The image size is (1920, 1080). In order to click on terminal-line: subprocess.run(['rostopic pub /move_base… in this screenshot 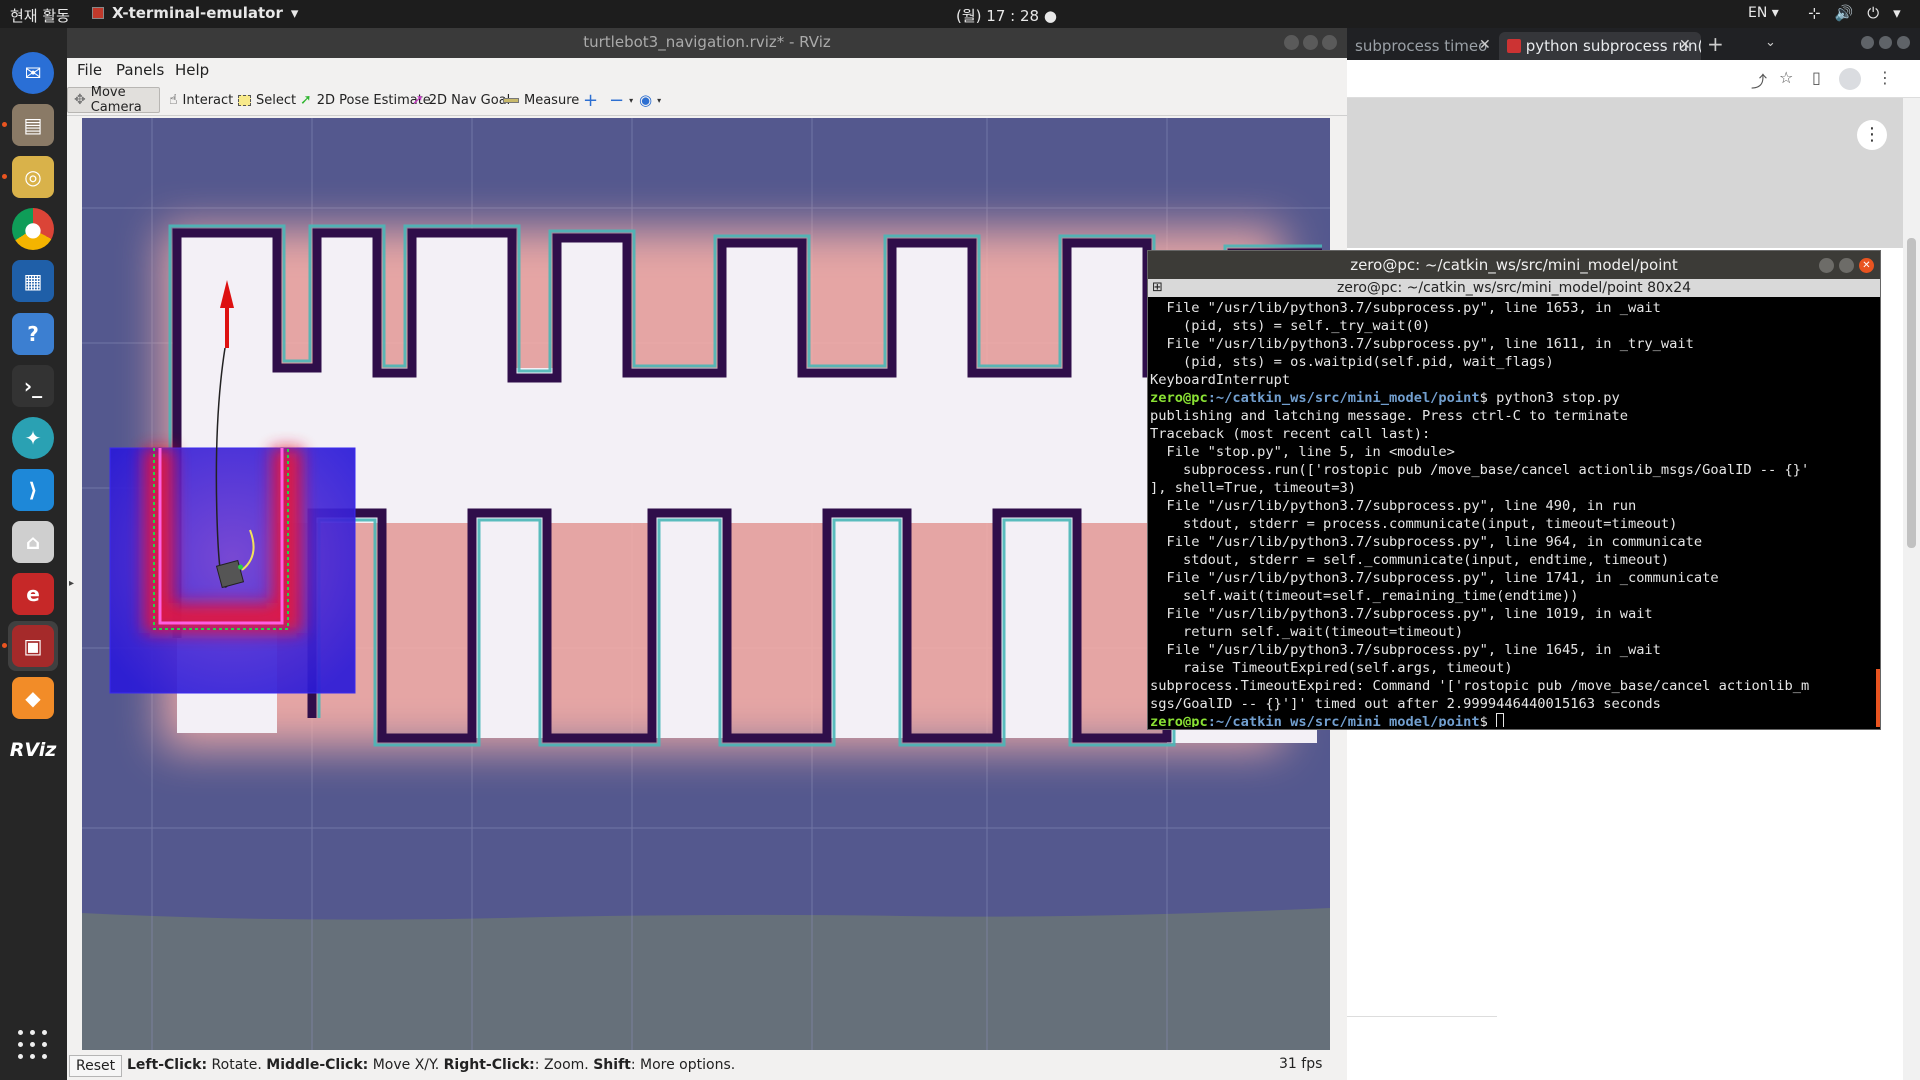, I will do `click(1514, 470)`.